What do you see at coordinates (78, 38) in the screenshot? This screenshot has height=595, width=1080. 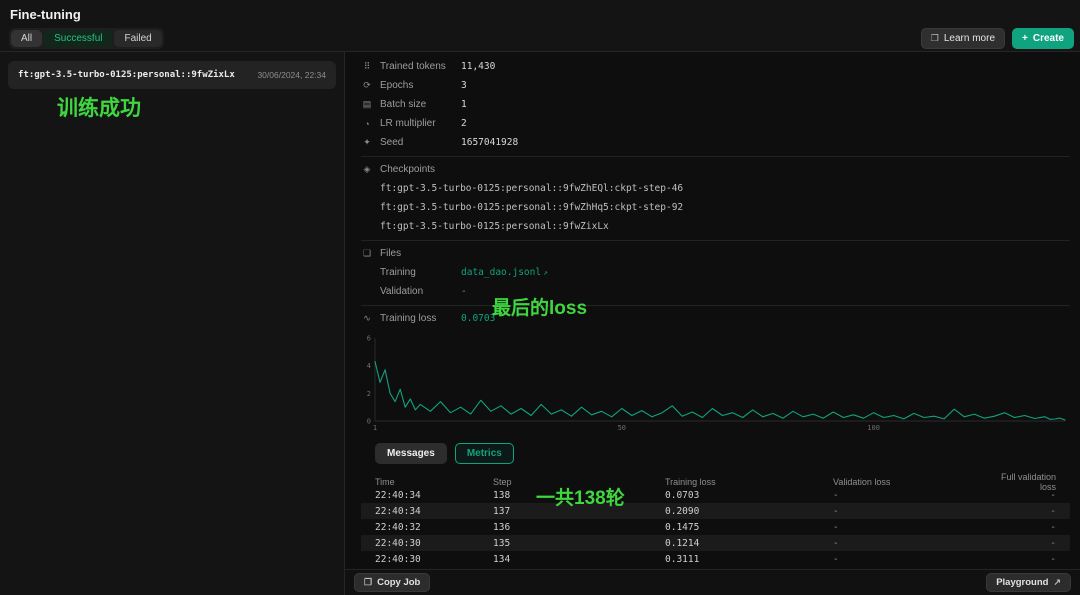 I see `filter-successful: Successful` at bounding box center [78, 38].